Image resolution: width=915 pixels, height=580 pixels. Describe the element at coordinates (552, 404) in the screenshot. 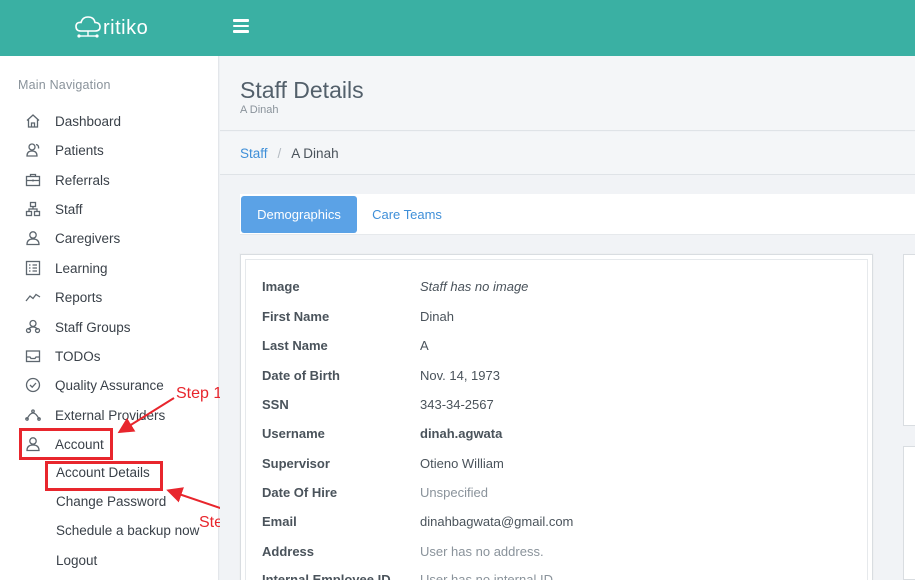

I see `detail-row: SSN 343-34-2567` at that location.